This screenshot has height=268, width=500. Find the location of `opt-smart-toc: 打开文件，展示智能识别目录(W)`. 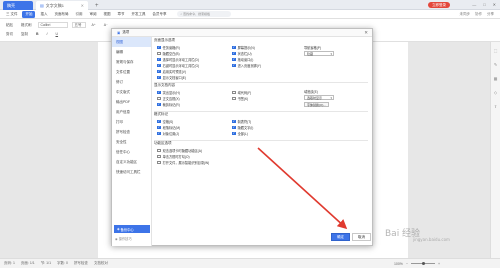

opt-smart-toc: 打开文件，展示智能识别目录(W) is located at coordinates (183, 162).